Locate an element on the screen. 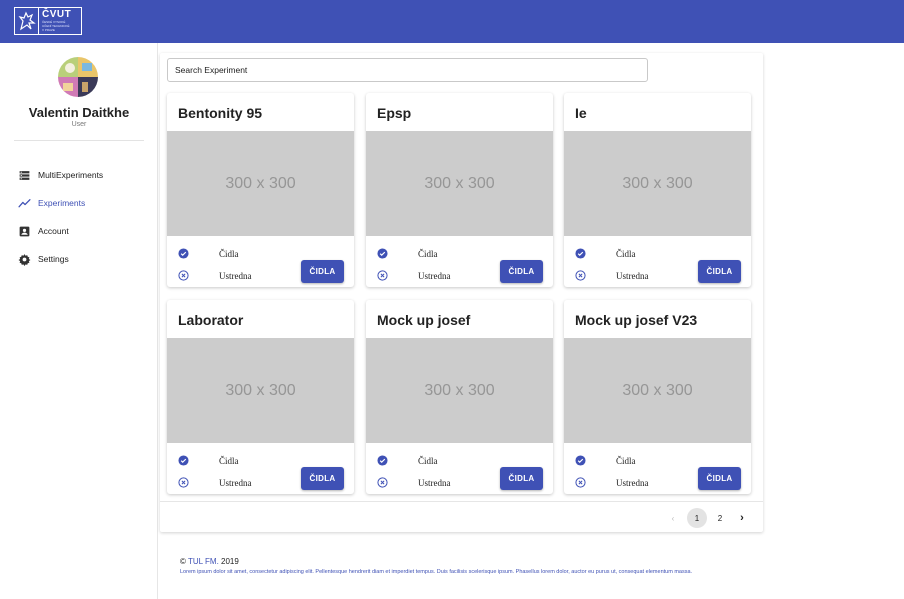 This screenshot has width=904, height=599. experiment-title: Laborator is located at coordinates (211, 320).